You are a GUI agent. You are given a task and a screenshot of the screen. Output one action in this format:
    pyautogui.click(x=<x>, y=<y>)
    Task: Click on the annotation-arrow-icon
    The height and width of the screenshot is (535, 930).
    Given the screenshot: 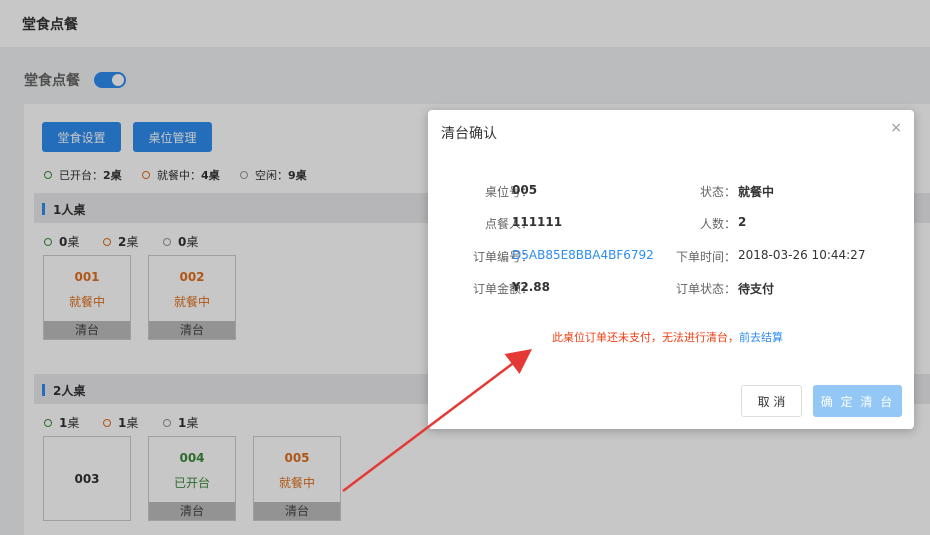 What is the action you would take?
    pyautogui.click(x=437, y=420)
    